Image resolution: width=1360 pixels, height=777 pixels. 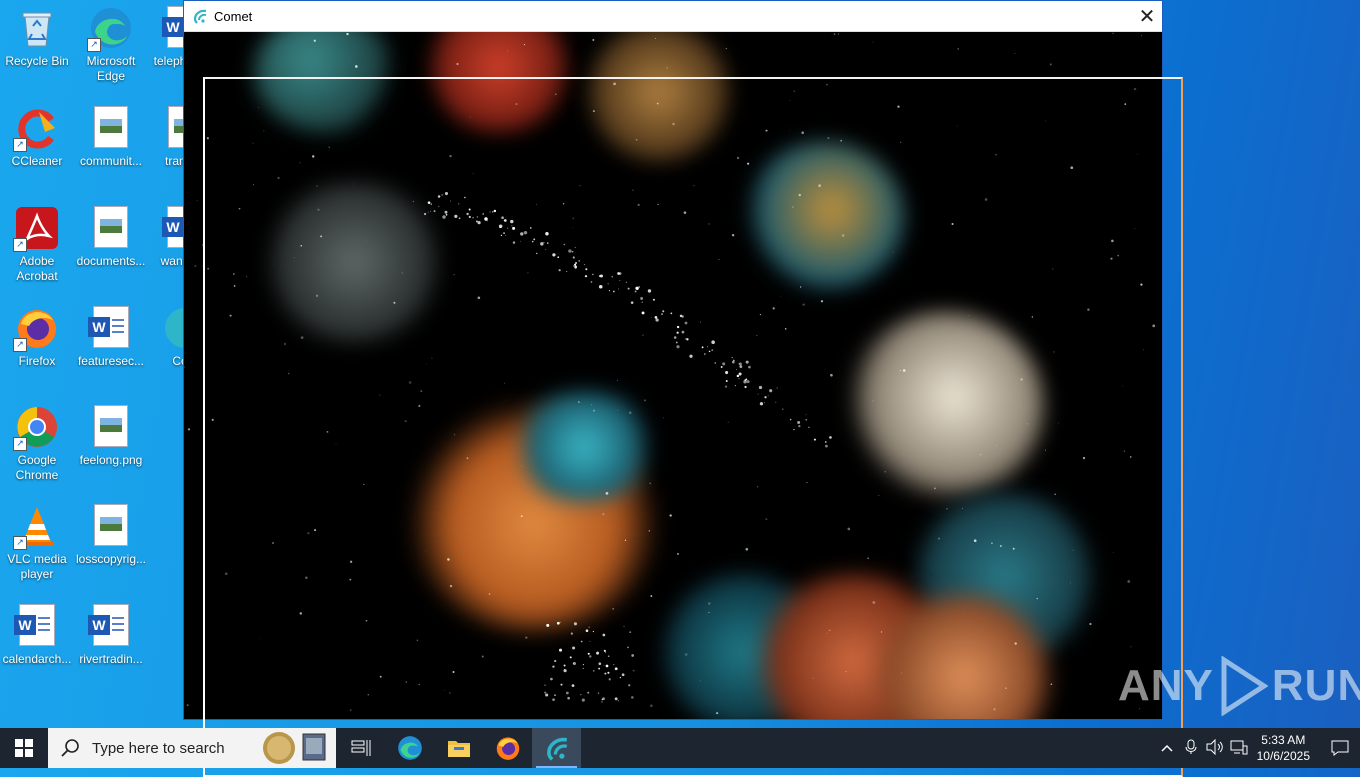 I want to click on desktop-icon-recycle-bin: Recycle Bin, so click(x=37, y=34).